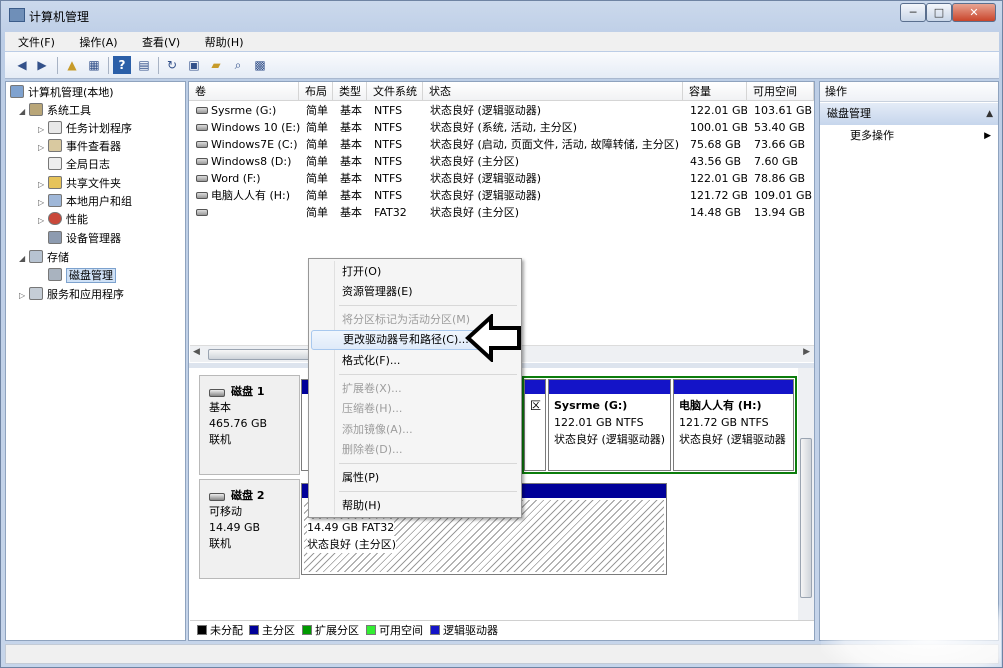  Describe the element at coordinates (238, 423) in the screenshot. I see `disk1-size: 465.76 GB` at that location.